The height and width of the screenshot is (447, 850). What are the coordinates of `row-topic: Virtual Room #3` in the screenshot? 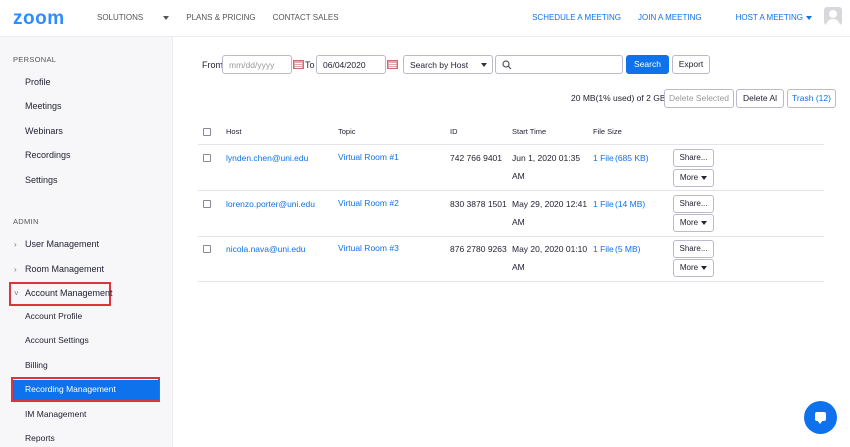 It's located at (368, 248).